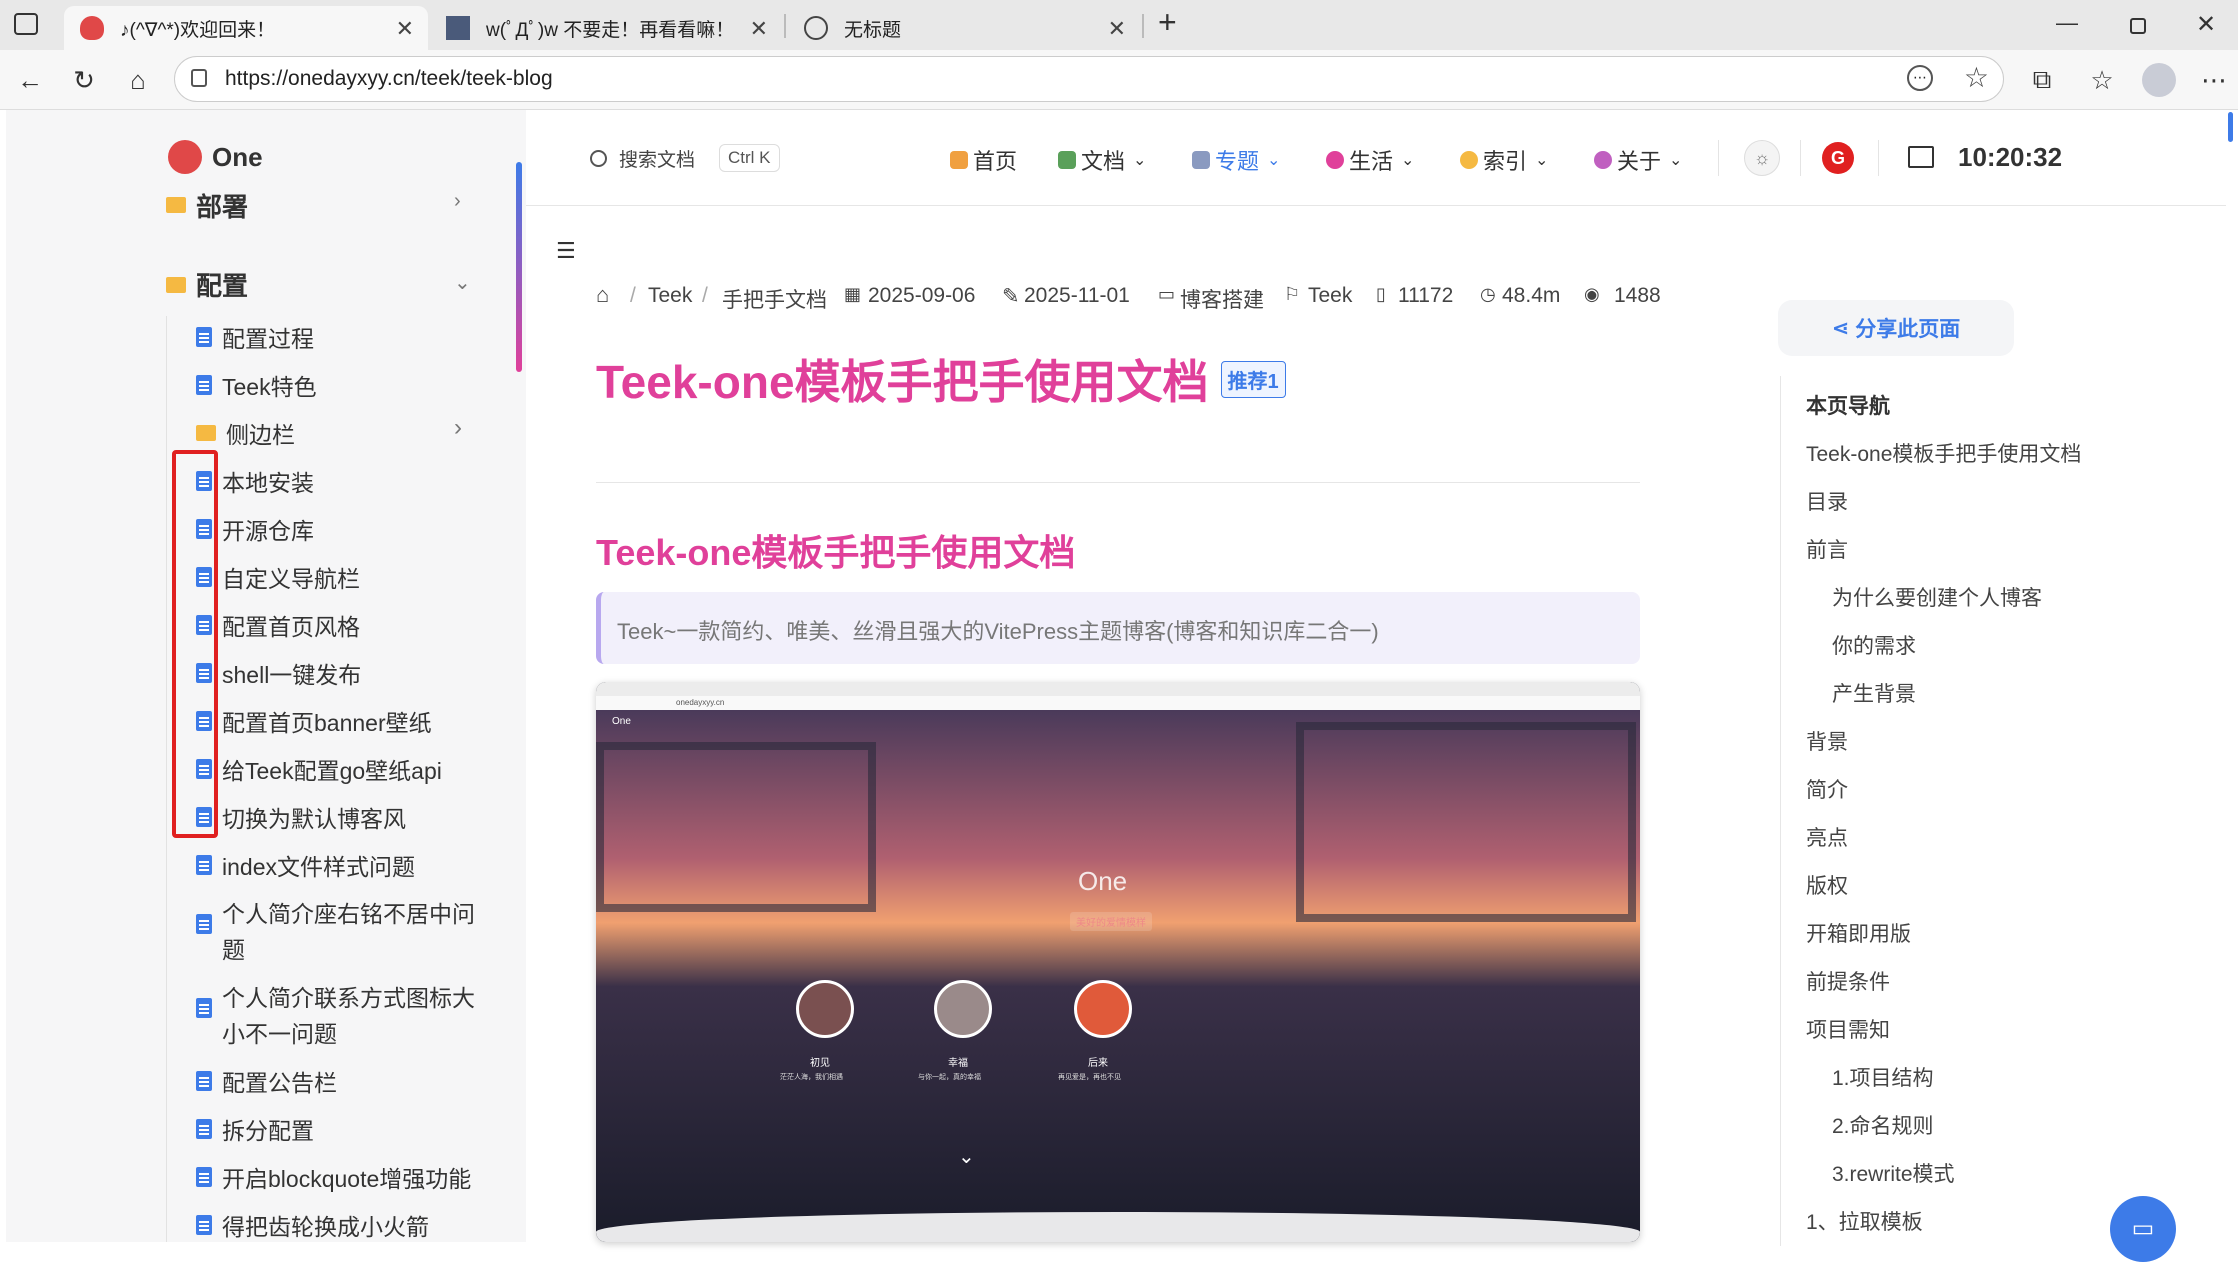  I want to click on sidebar-label: index文件样式问题, so click(318, 867).